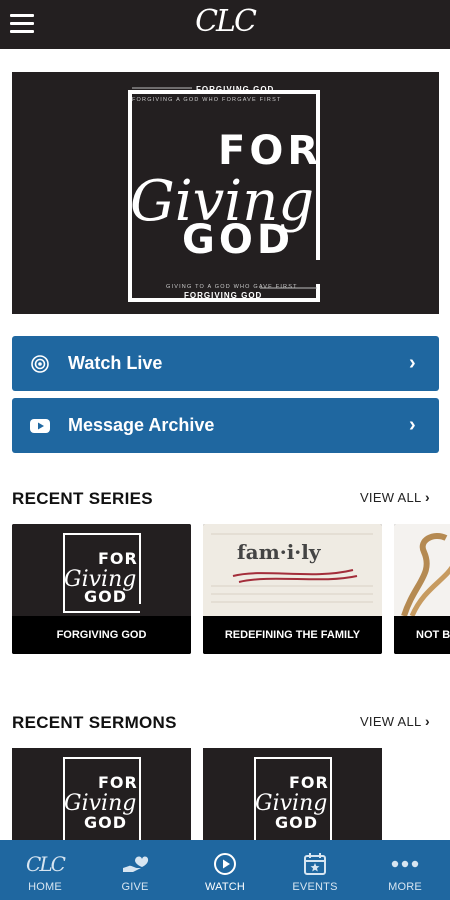 Image resolution: width=450 pixels, height=900 pixels. Describe the element at coordinates (225, 363) in the screenshot. I see `watch-live-button: Watch Live ›` at that location.